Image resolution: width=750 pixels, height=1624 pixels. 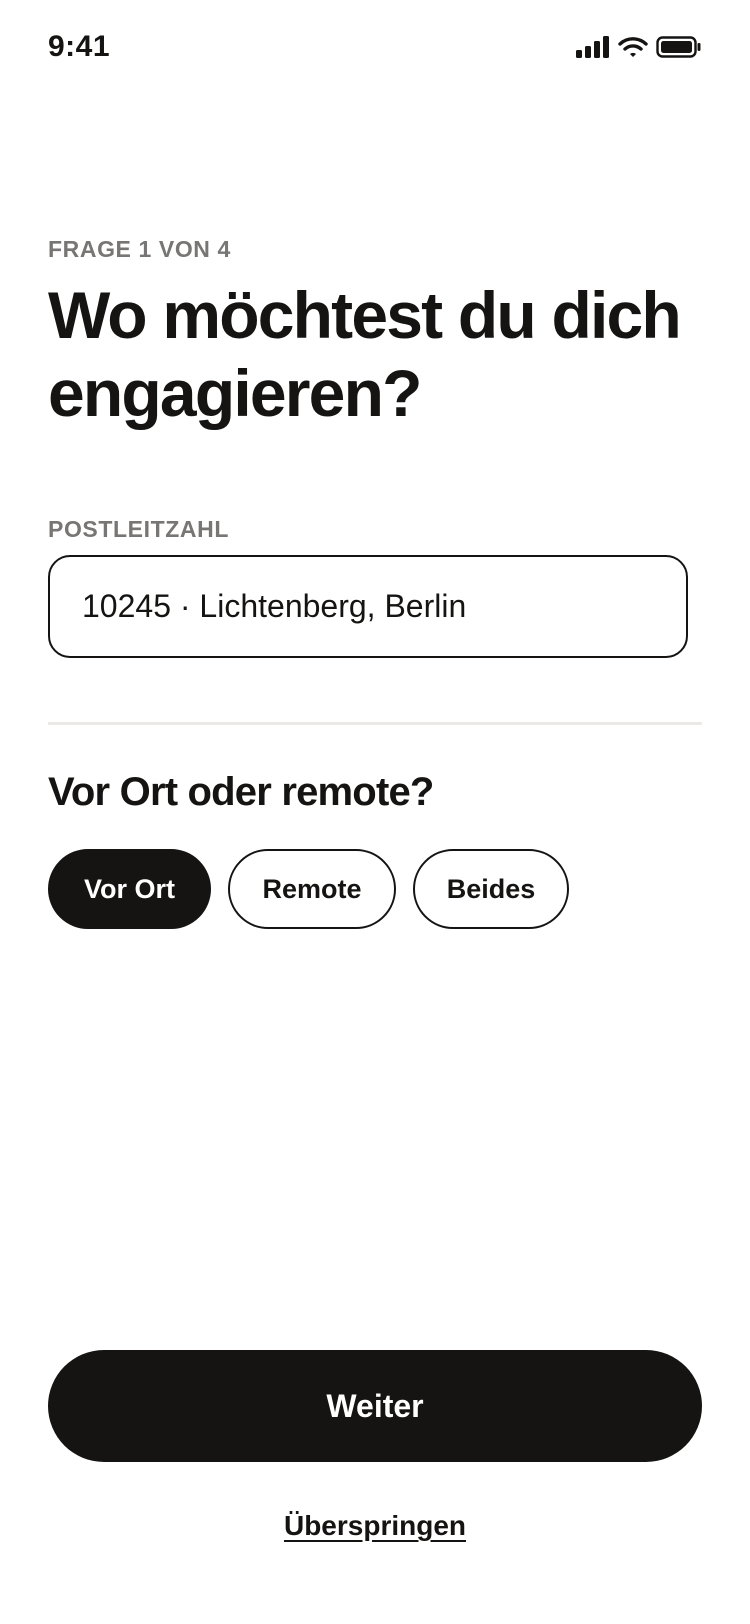 I want to click on location-mode-title: Vor Ort oder remote?, so click(x=241, y=792).